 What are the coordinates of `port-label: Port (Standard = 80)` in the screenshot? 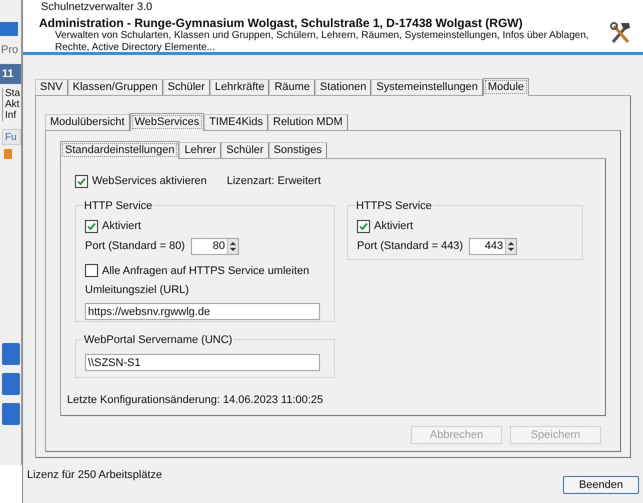 It's located at (135, 246).